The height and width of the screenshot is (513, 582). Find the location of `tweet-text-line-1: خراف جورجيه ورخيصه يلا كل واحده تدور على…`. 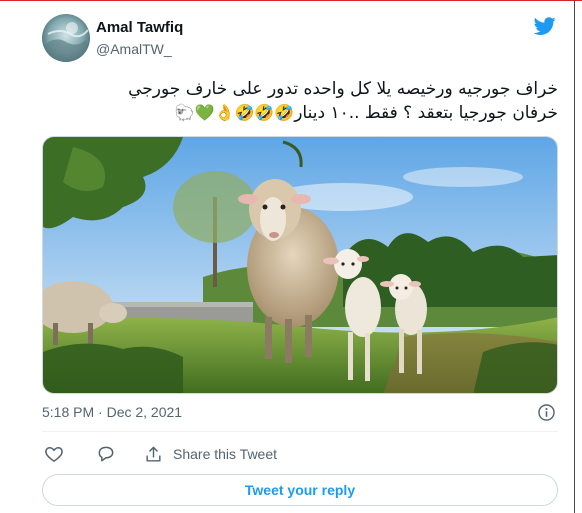

tweet-text-line-1: خراف جورجيه ورخيصه يلا كل واحده تدور على… is located at coordinates (343, 89).